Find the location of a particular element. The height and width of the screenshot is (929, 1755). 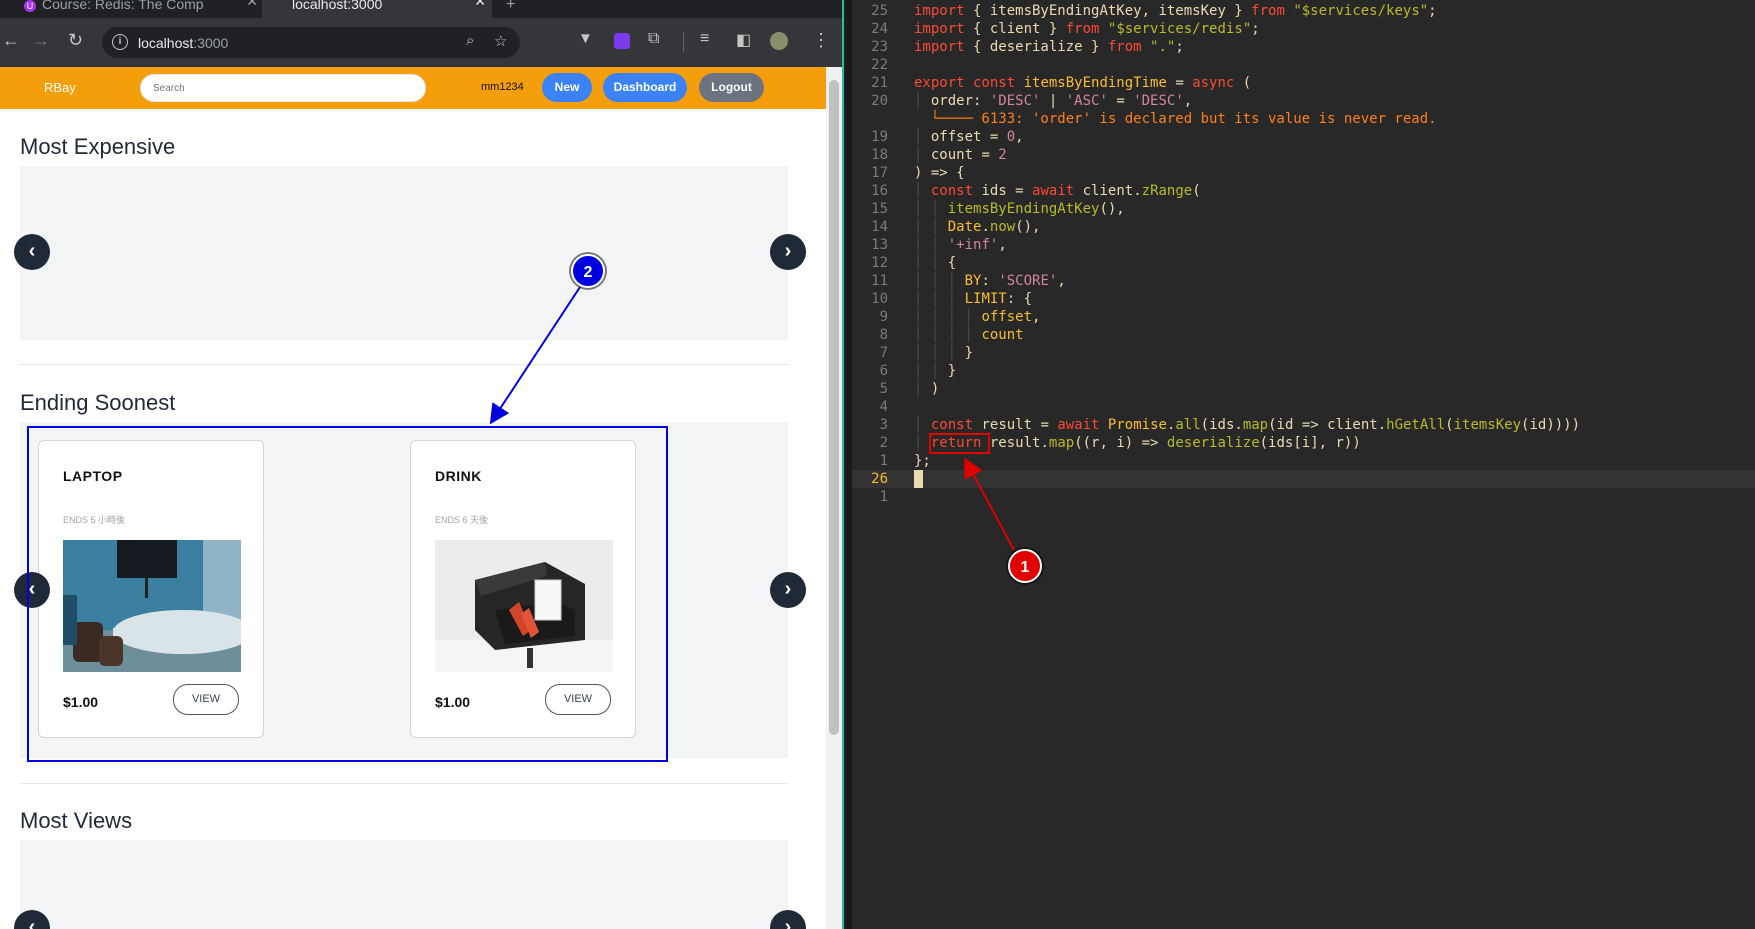

annotation-badge-2: 2 is located at coordinates (588, 271).